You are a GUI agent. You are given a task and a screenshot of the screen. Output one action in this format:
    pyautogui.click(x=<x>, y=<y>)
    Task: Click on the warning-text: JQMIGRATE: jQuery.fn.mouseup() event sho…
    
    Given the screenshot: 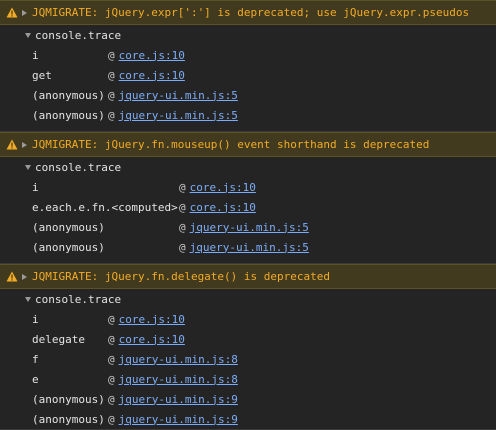 What is the action you would take?
    pyautogui.click(x=231, y=144)
    